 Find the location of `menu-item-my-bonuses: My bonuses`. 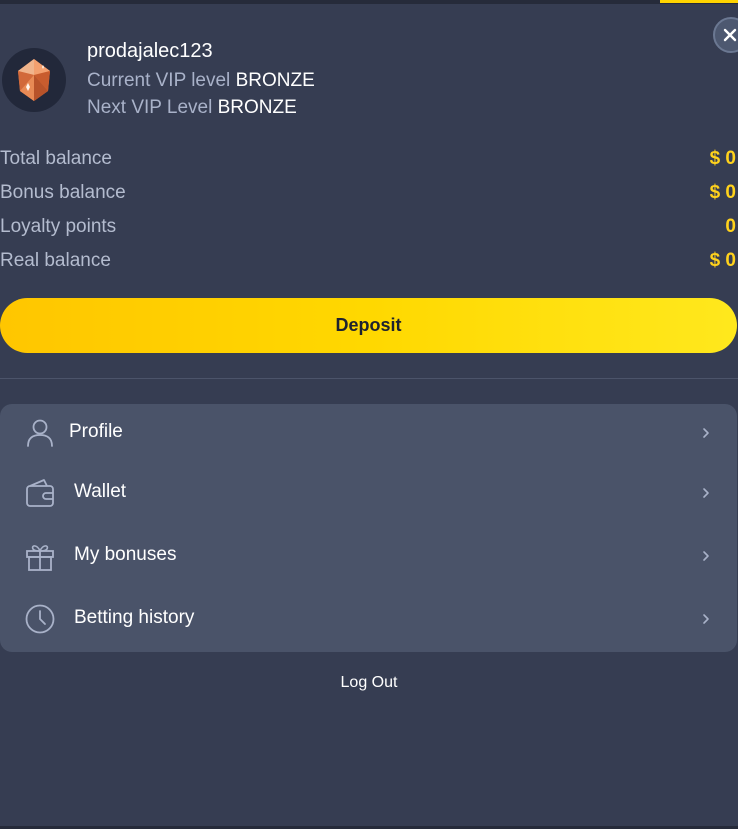

menu-item-my-bonuses: My bonuses is located at coordinates (368, 556).